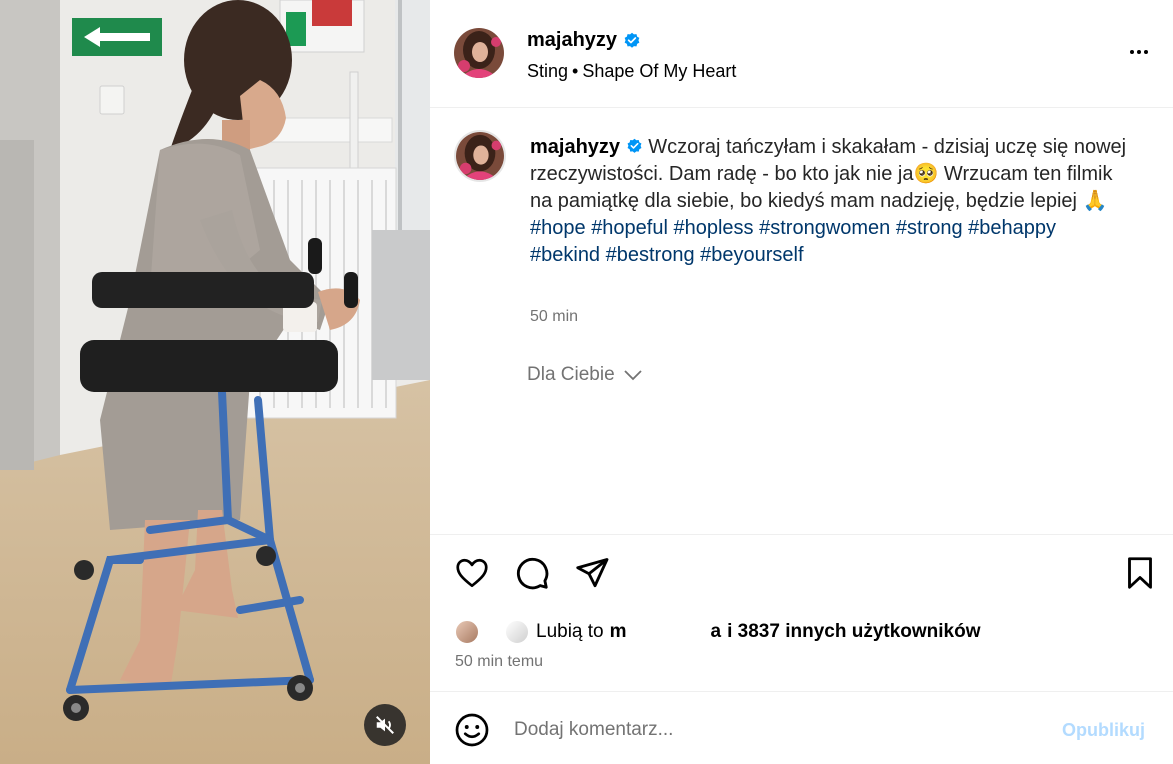 This screenshot has height=764, width=1173. I want to click on caption-username: majahyzy, so click(575, 147).